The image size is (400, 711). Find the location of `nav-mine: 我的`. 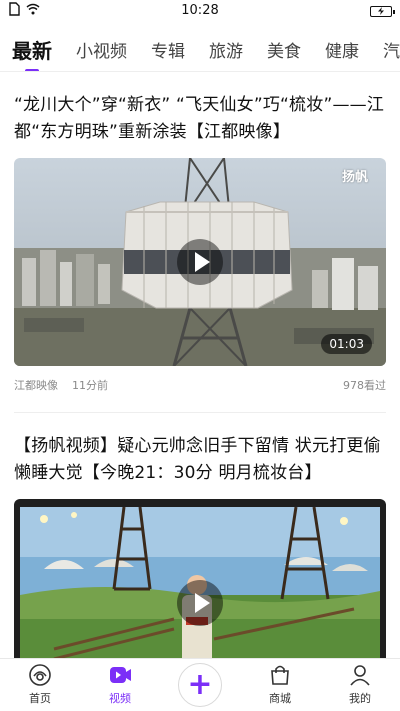

nav-mine: 我的 is located at coordinates (360, 685).